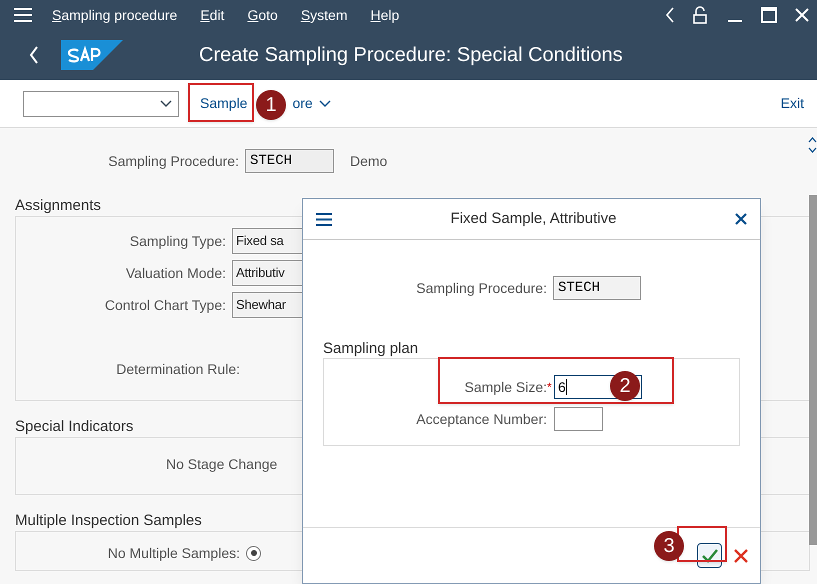  I want to click on dropdown-field, so click(101, 103).